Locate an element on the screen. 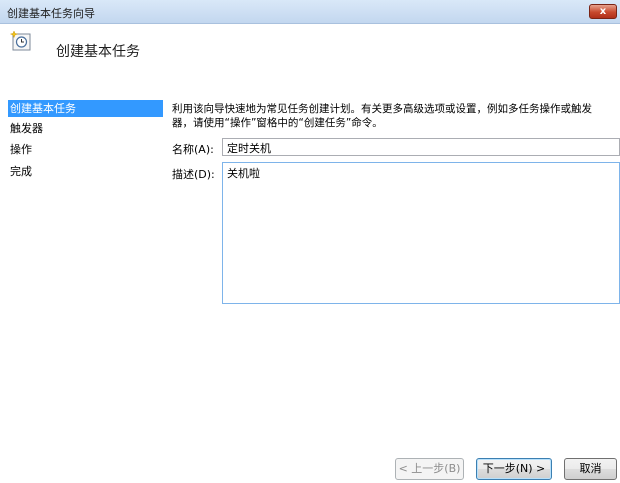 The image size is (620, 483). wizard-header: 创建基本任务 is located at coordinates (310, 57).